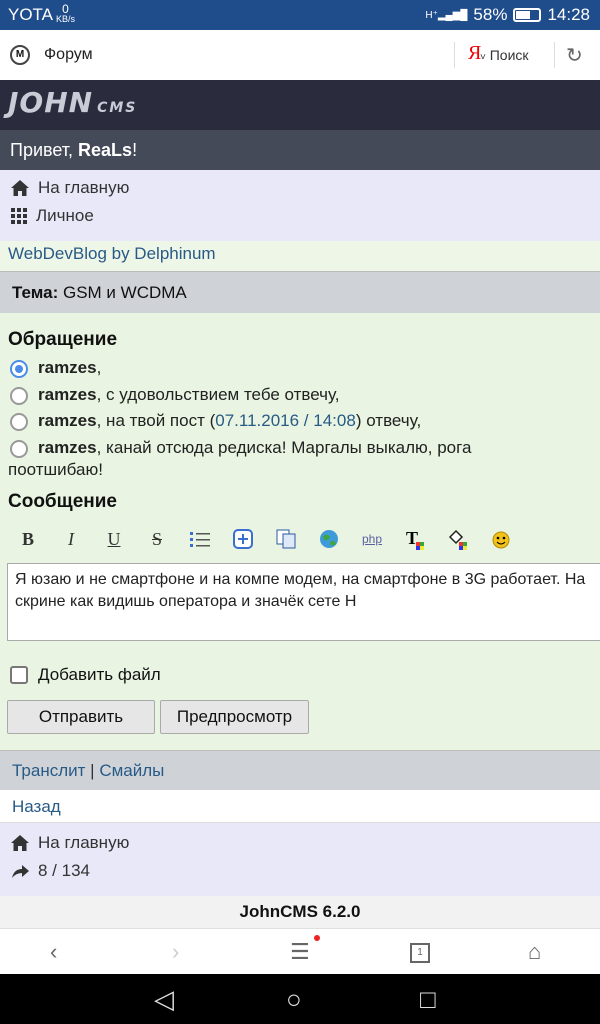 This screenshot has height=1024, width=600. Describe the element at coordinates (446, 15) in the screenshot. I see `signal-icon: H⁺▂▄▆█` at that location.